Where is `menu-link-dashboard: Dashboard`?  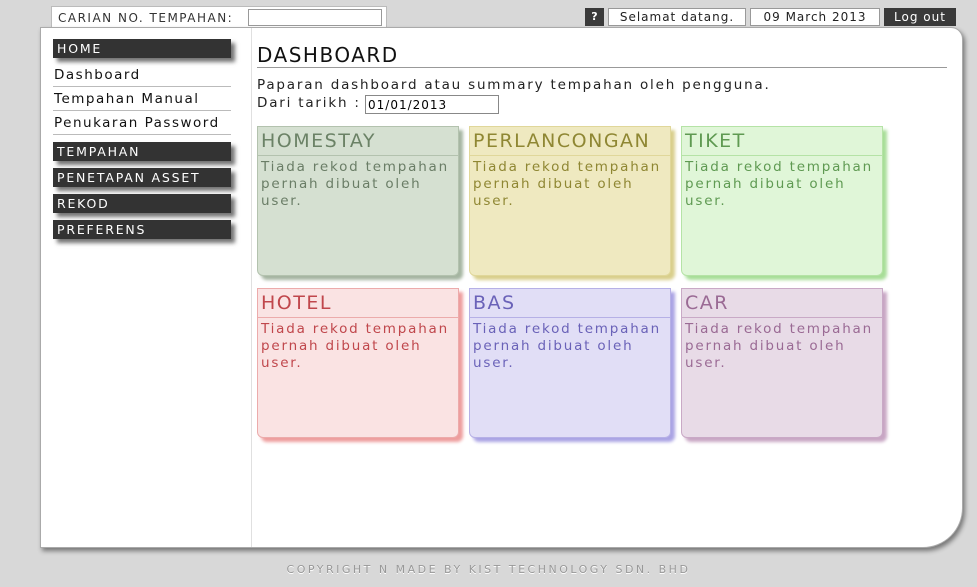 menu-link-dashboard: Dashboard is located at coordinates (142, 75).